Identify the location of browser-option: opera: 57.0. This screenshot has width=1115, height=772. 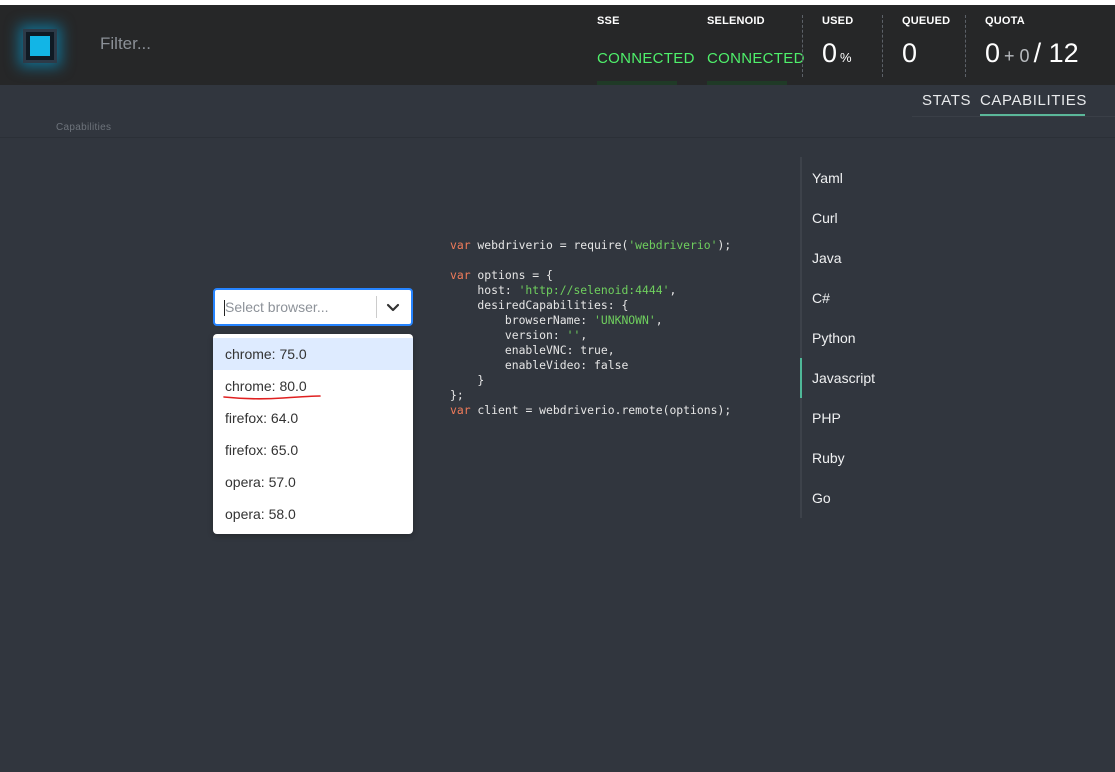
(313, 482).